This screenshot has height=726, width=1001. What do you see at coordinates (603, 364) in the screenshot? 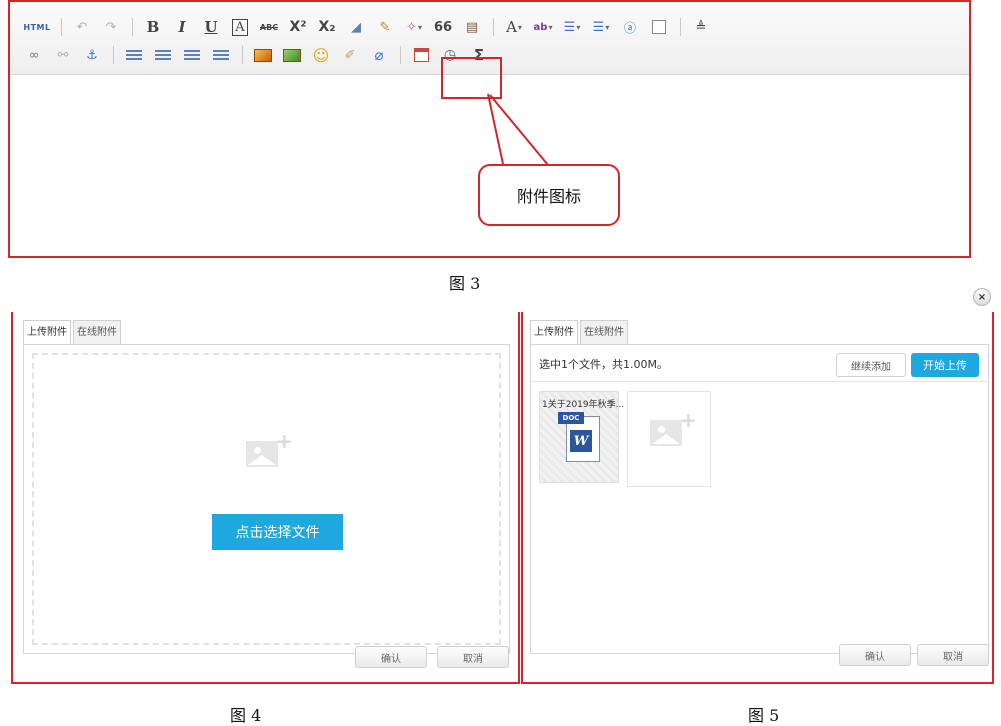
I see `selection-summary: 选中1个文件，共1.00M。` at bounding box center [603, 364].